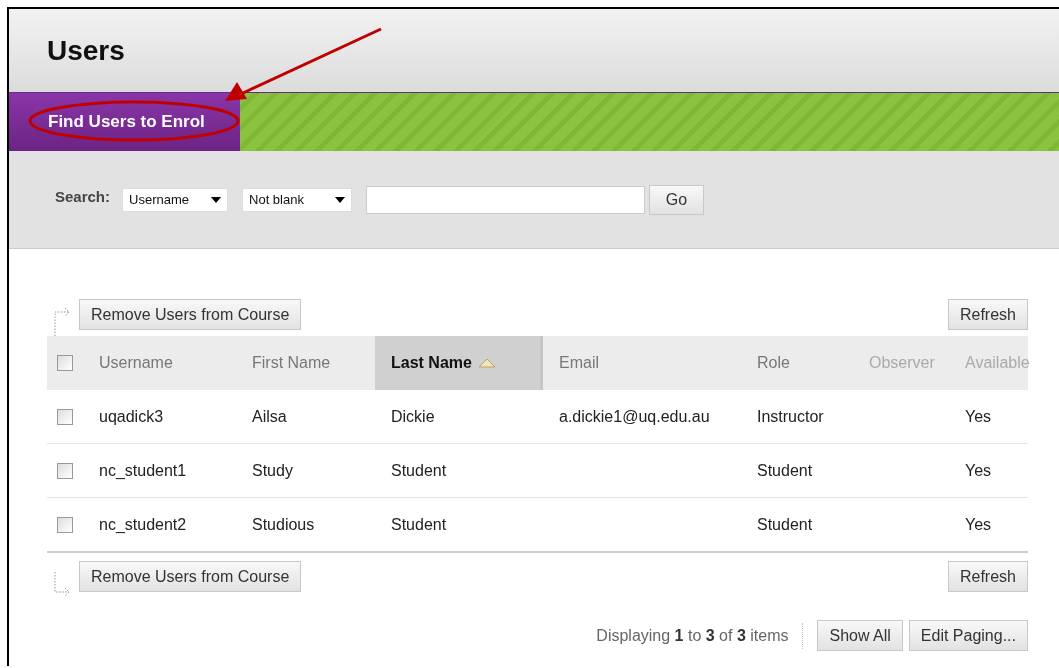 The width and height of the screenshot is (1059, 668). I want to click on table-cell: nc_student1, so click(143, 470).